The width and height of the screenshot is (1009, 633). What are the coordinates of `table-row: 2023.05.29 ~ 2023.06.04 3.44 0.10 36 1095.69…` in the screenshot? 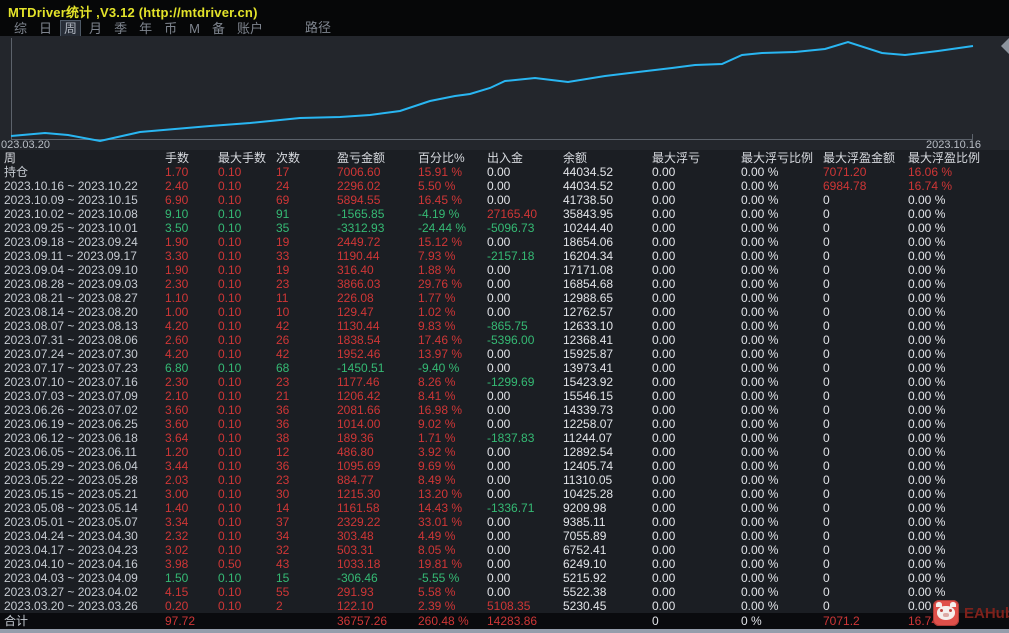 It's located at (504, 466).